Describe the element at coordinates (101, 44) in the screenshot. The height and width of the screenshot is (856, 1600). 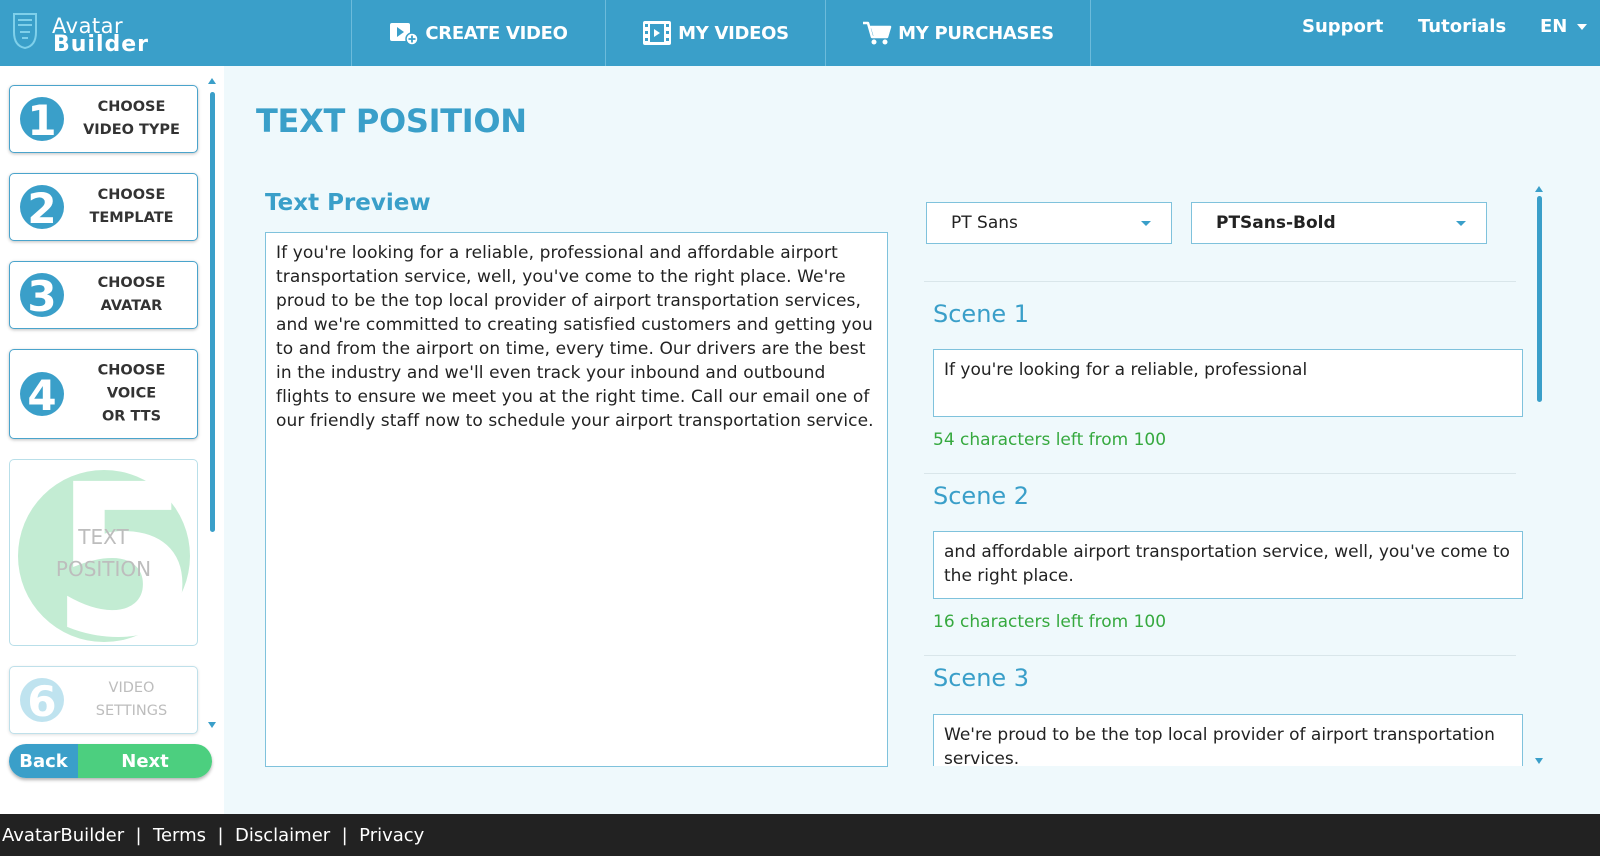
I see `logo-text-line2: Builder` at that location.